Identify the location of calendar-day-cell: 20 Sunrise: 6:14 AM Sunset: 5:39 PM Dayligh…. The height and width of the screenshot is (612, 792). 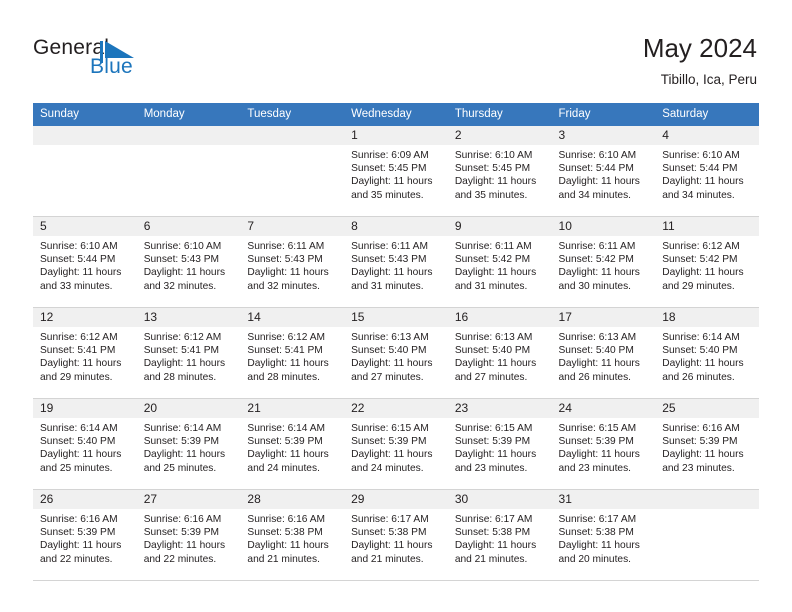
(188, 444).